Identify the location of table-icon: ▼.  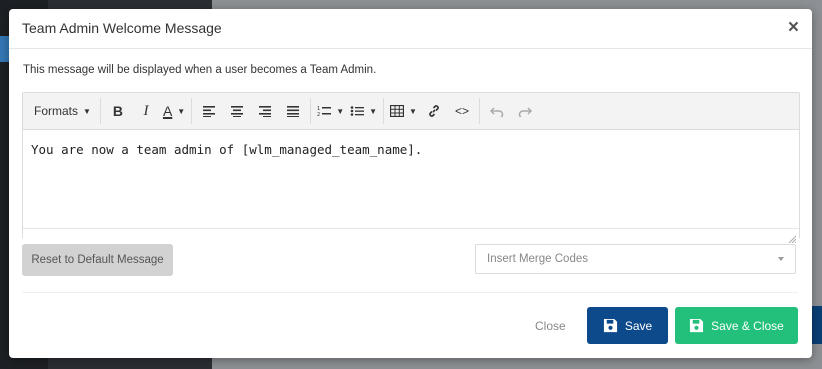
(403, 111).